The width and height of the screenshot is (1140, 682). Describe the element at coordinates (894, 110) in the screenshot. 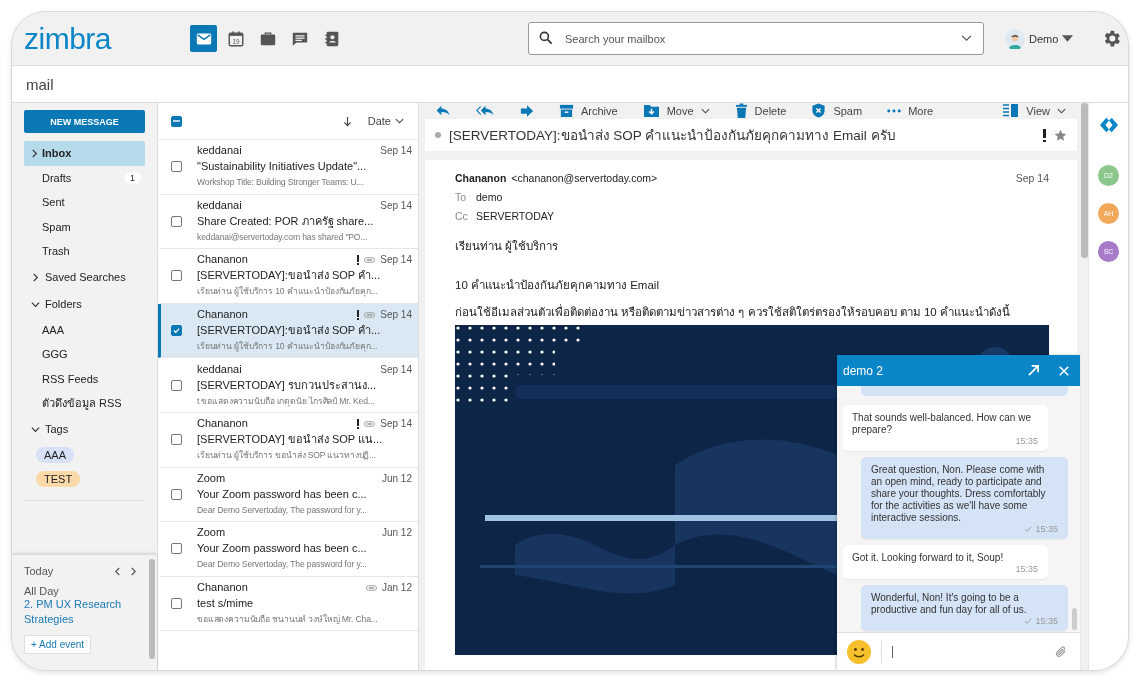

I see `more-icon` at that location.